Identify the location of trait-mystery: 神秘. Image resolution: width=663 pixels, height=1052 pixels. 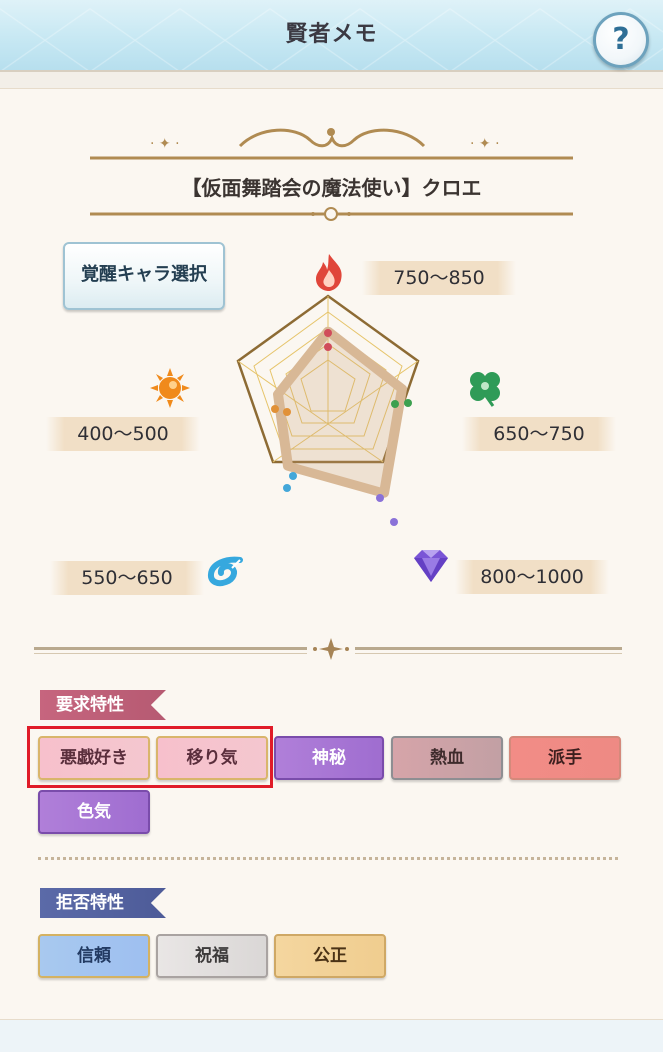
(329, 758).